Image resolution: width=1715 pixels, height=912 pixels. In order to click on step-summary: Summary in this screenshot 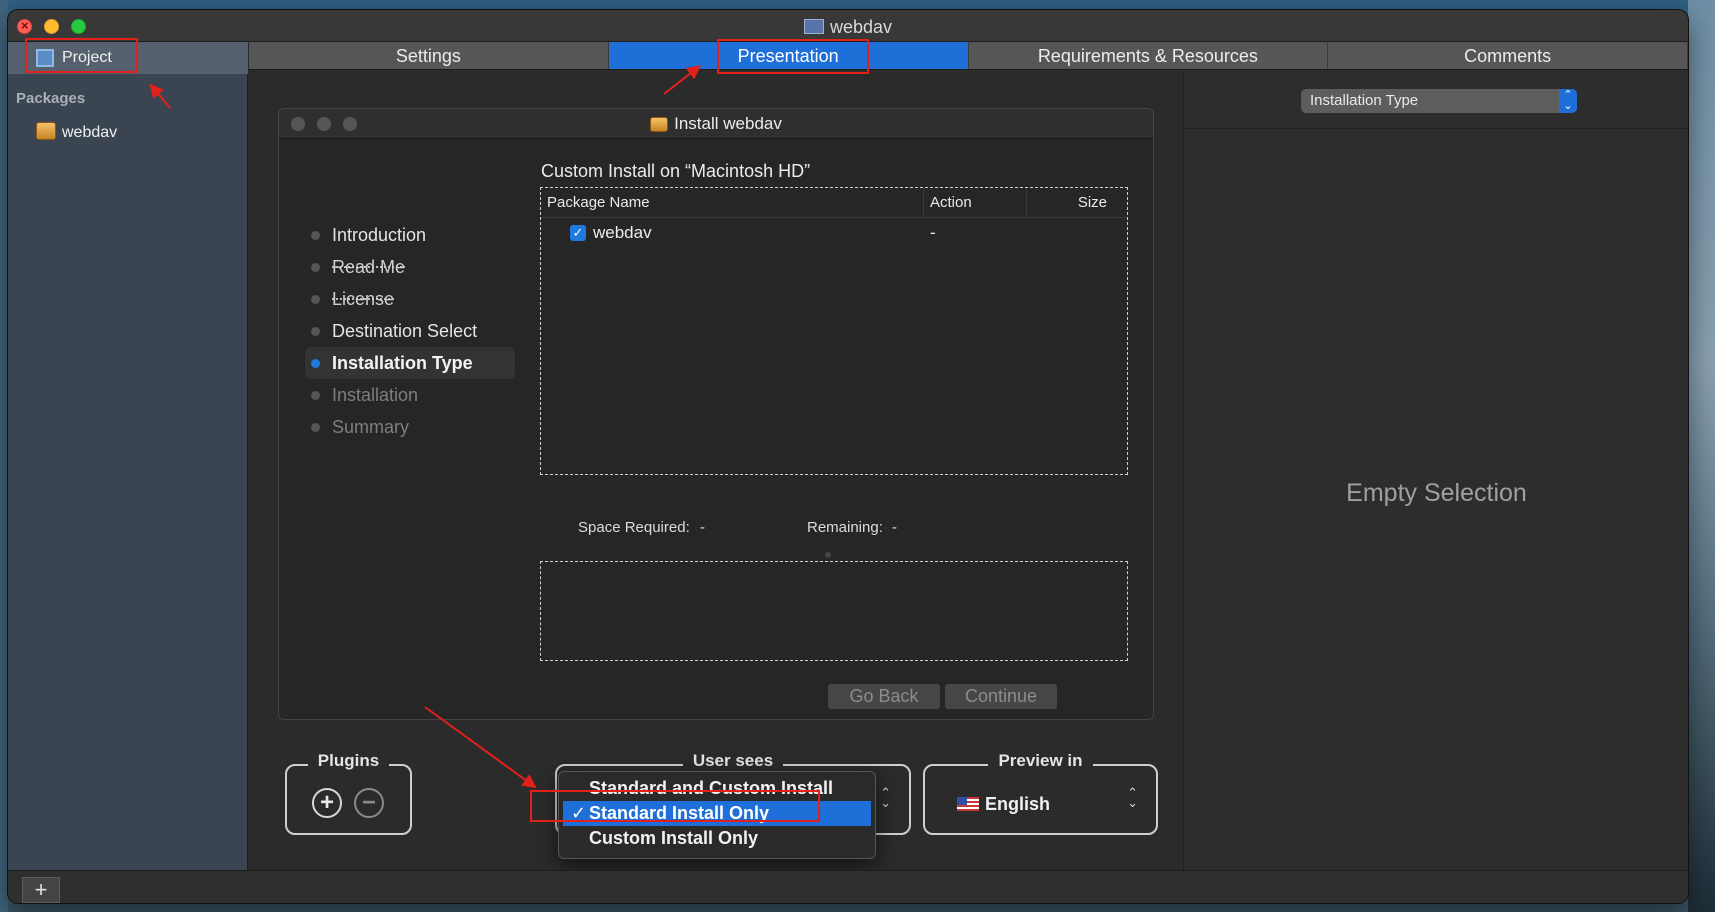, I will do `click(410, 427)`.